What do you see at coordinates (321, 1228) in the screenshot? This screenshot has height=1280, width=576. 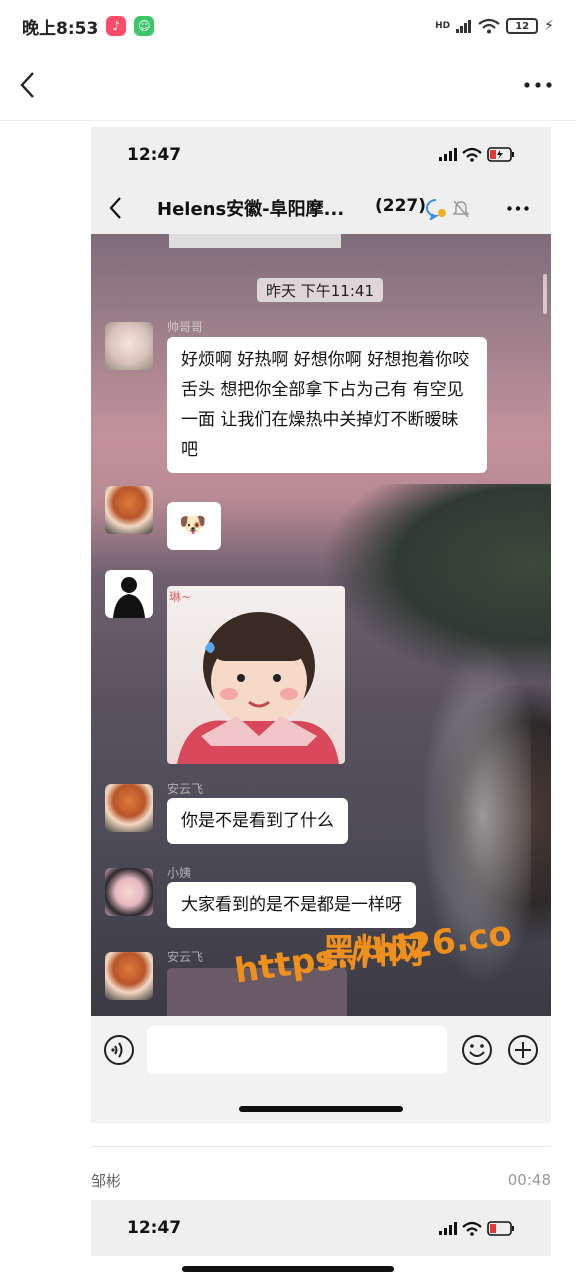 I see `chat-screenshot-2: 12:47` at bounding box center [321, 1228].